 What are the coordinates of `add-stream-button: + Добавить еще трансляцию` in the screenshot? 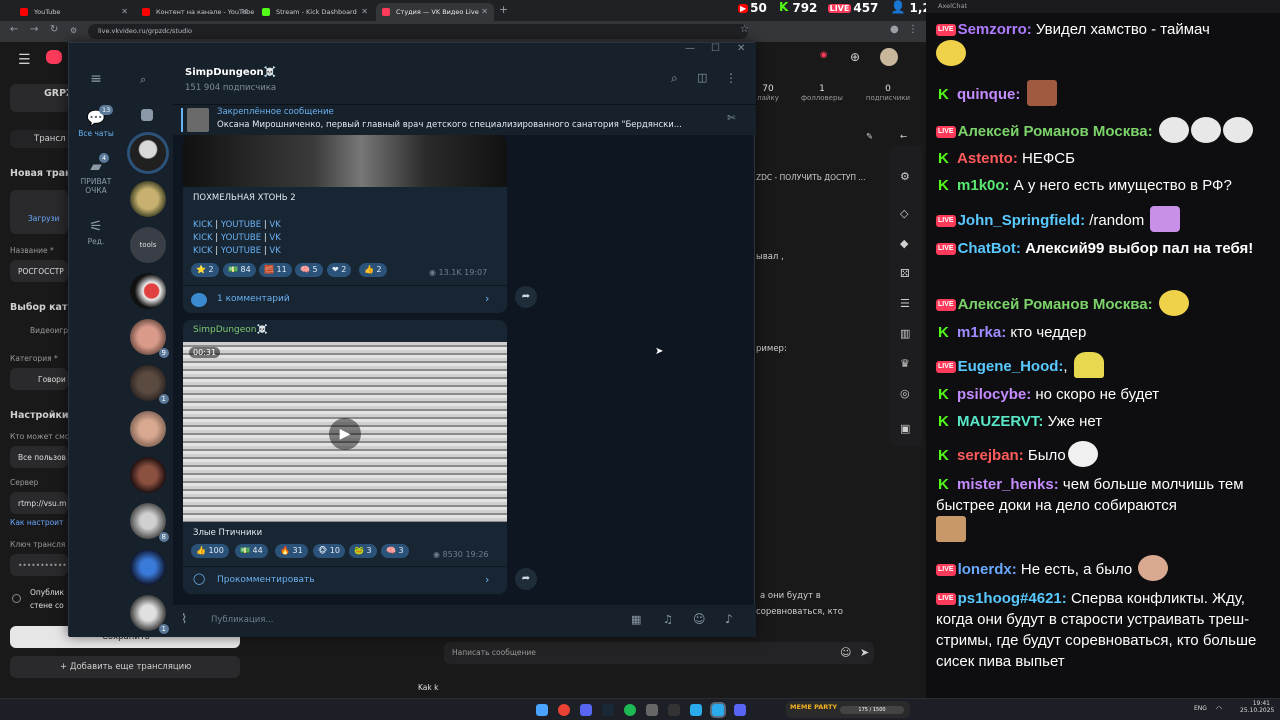 It's located at (125, 667).